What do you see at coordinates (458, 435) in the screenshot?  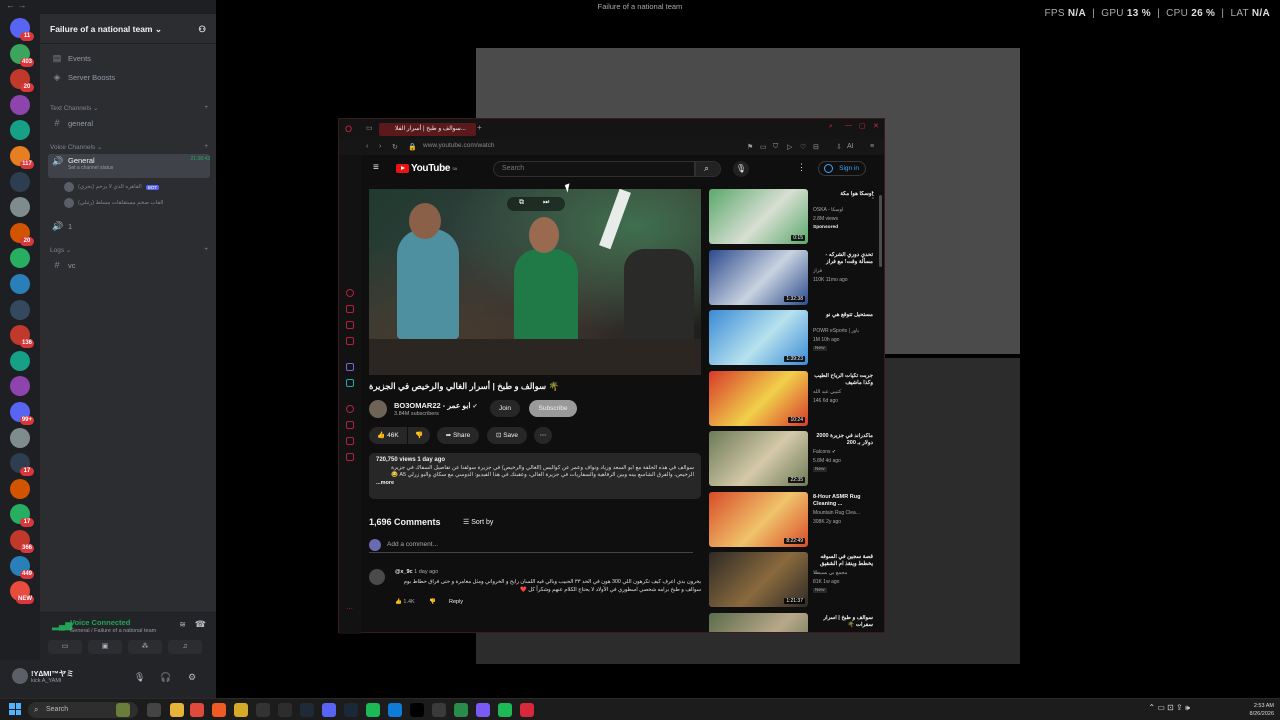 I see `share-button: ➦ Share` at bounding box center [458, 435].